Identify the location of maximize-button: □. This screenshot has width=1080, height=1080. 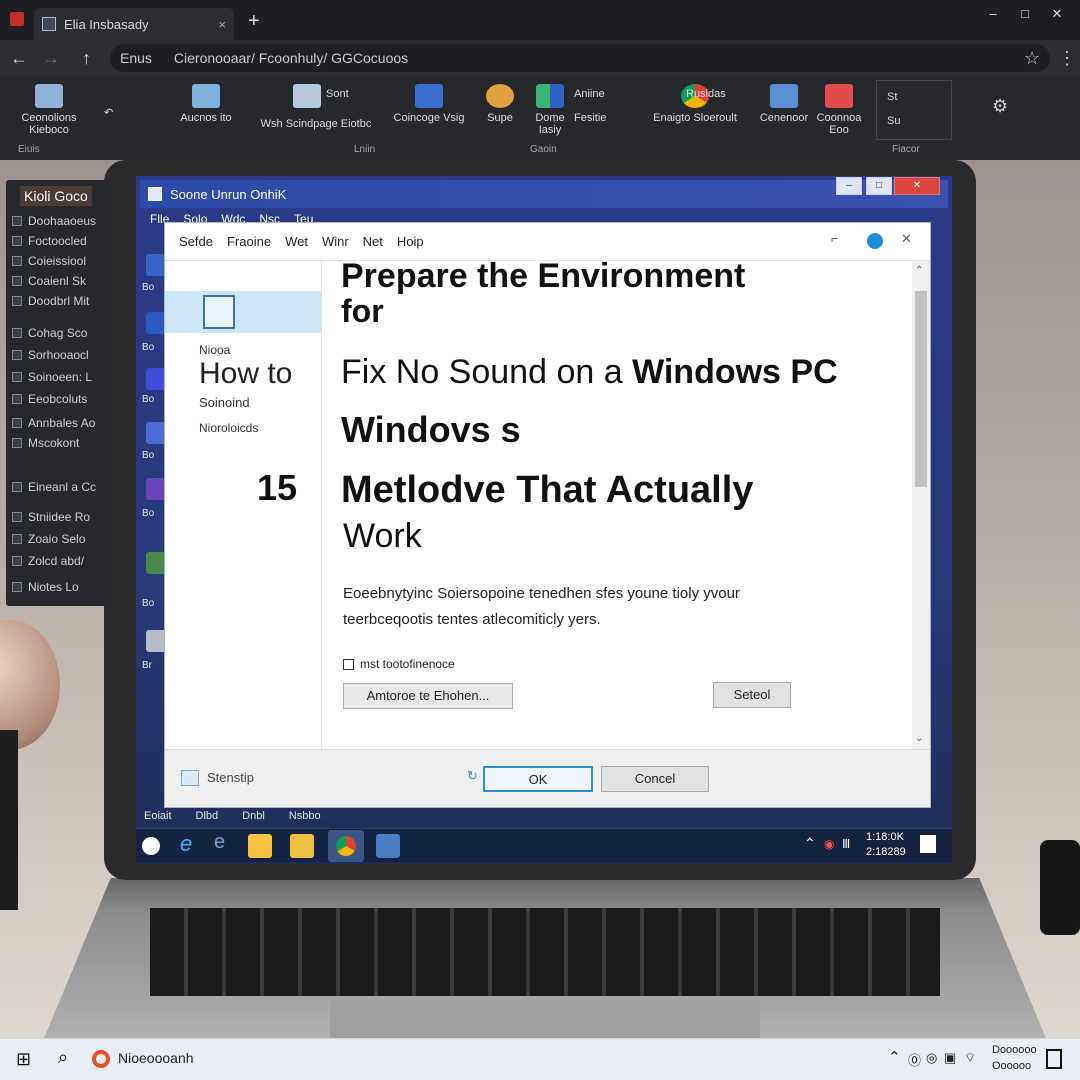
(1025, 14).